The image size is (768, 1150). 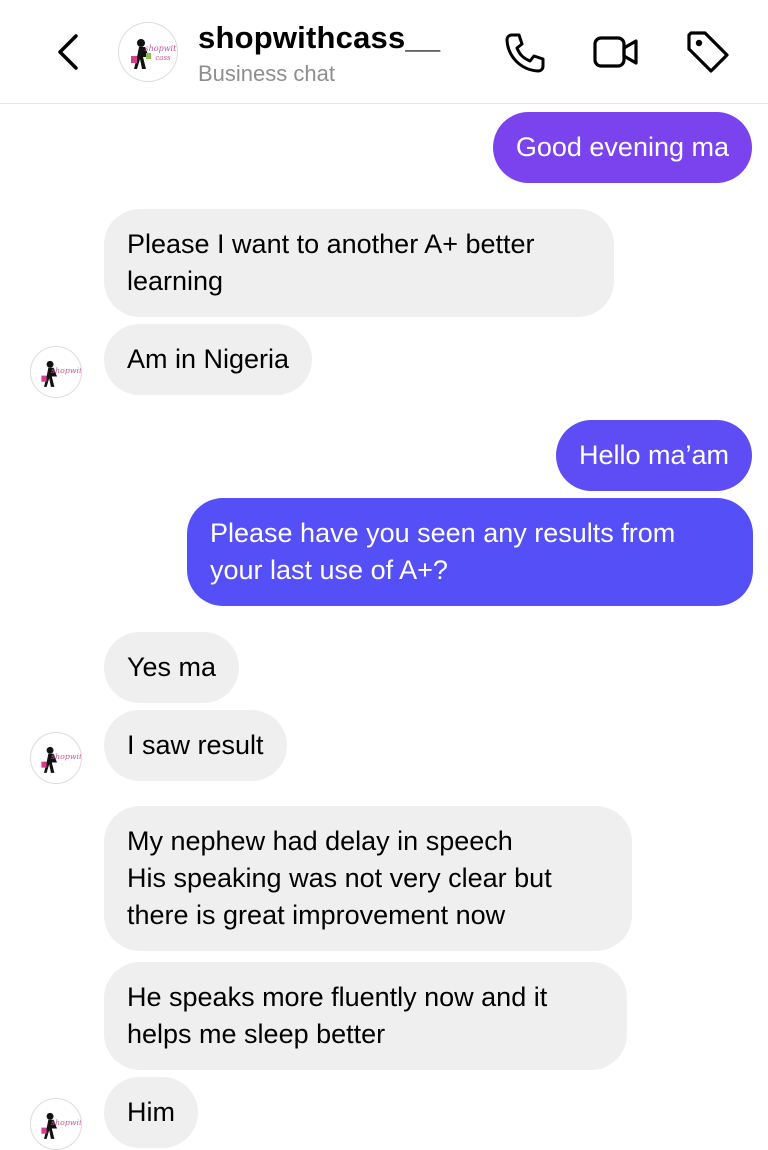 I want to click on received-message: Him, so click(x=151, y=1112).